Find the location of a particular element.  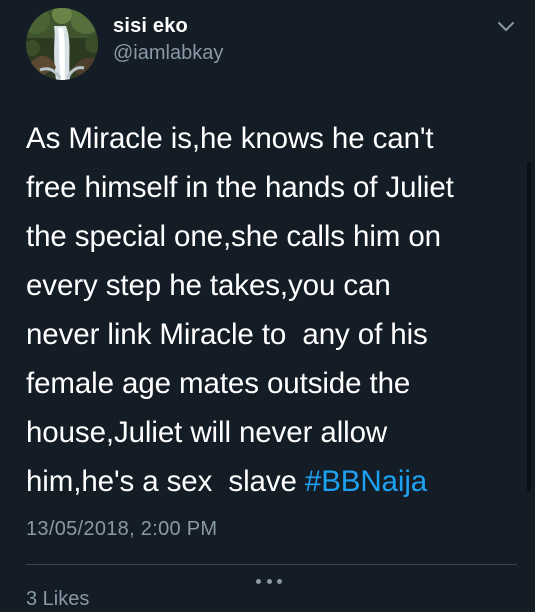

timestamp: 13/05/2018, 2:00 PM is located at coordinates (121, 529).